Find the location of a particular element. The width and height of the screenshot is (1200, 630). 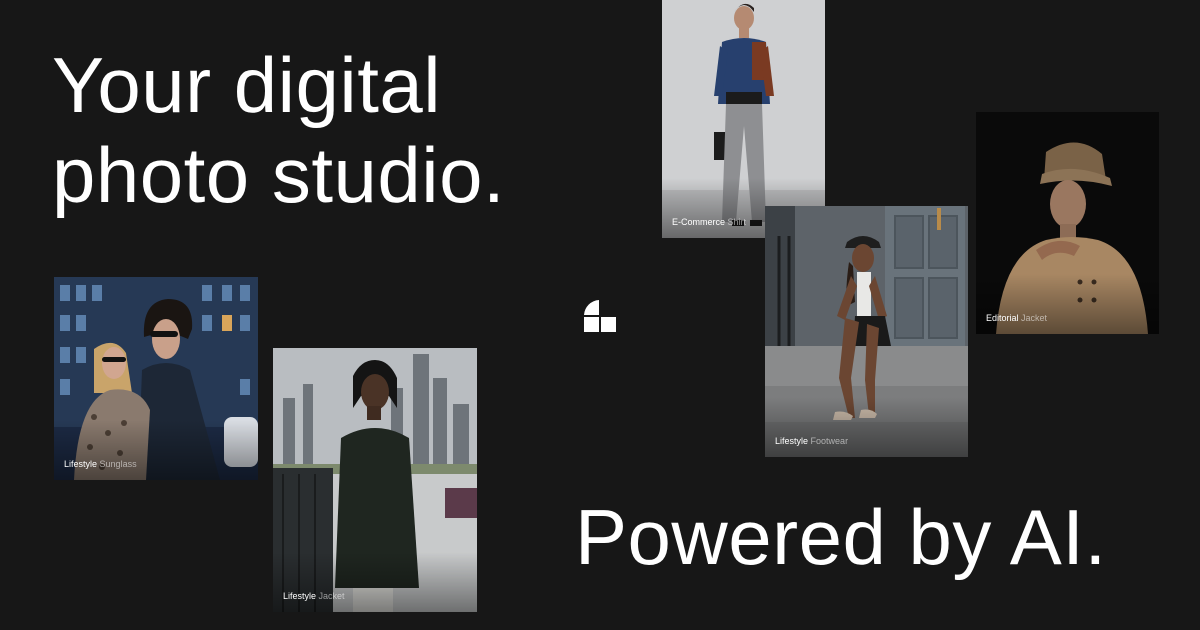

photo-card-editorial-jacket: Editorial Jacket is located at coordinates (1067, 223).